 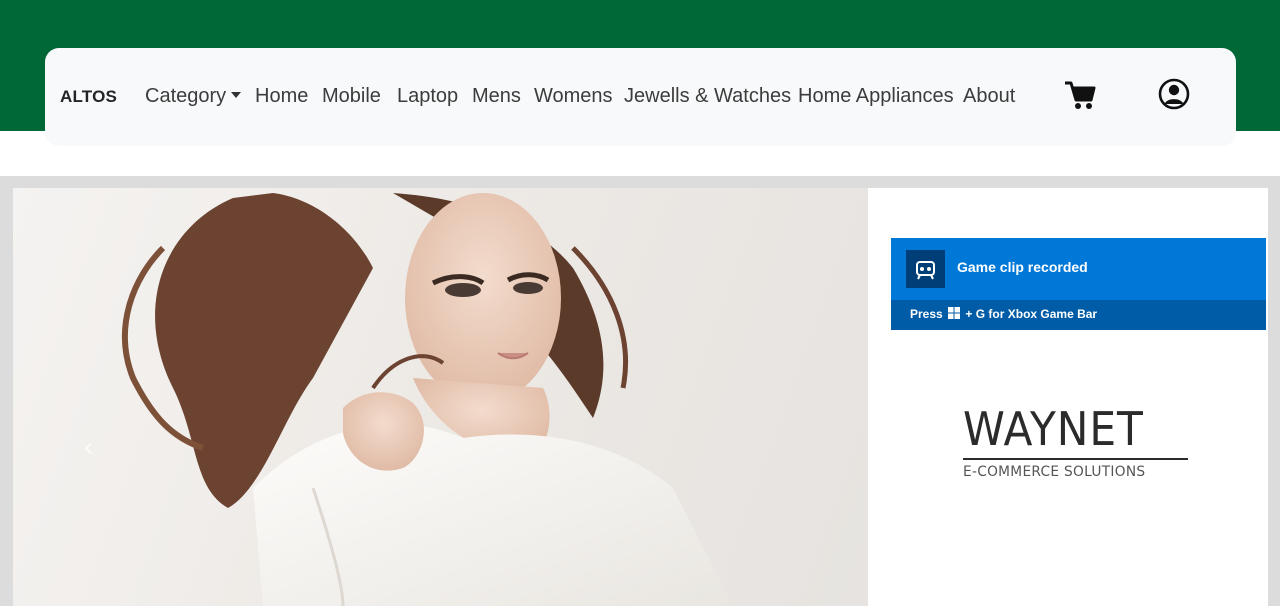 I want to click on nav-laptop: Laptop, so click(x=427, y=96).